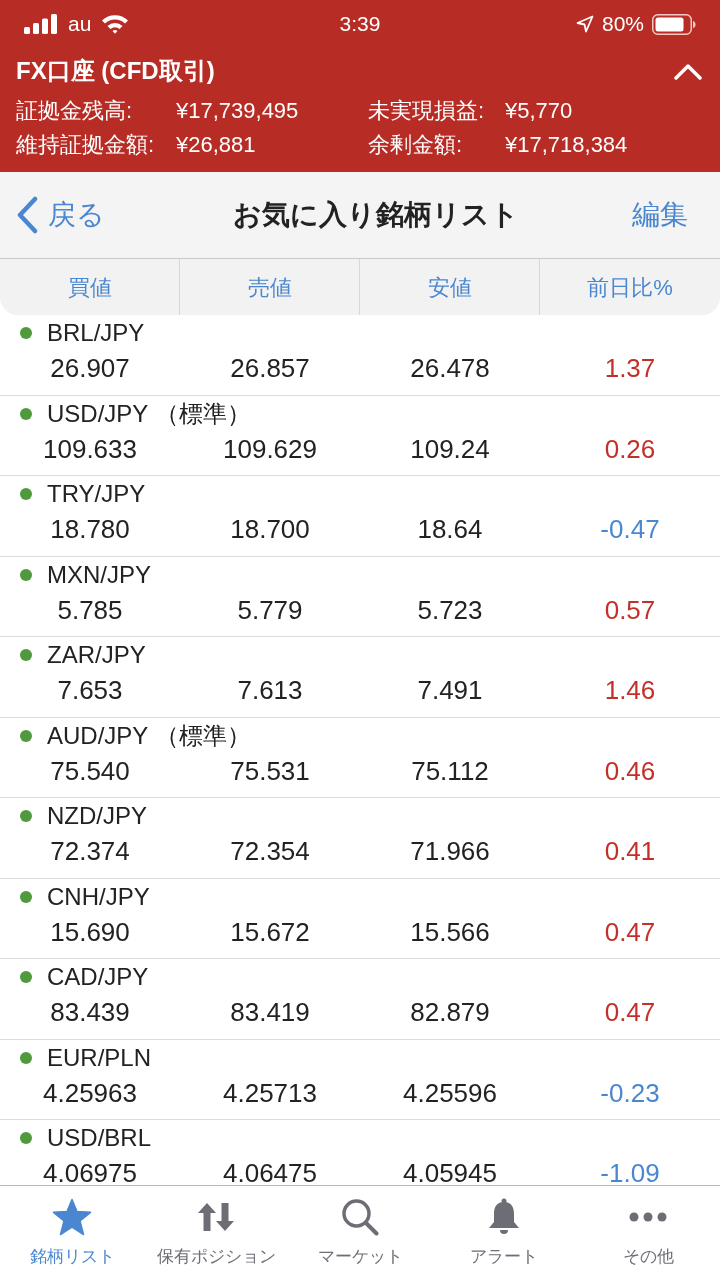 This screenshot has height=1280, width=720. What do you see at coordinates (86, 145) in the screenshot?
I see `field-label: 維持証拠金額:` at bounding box center [86, 145].